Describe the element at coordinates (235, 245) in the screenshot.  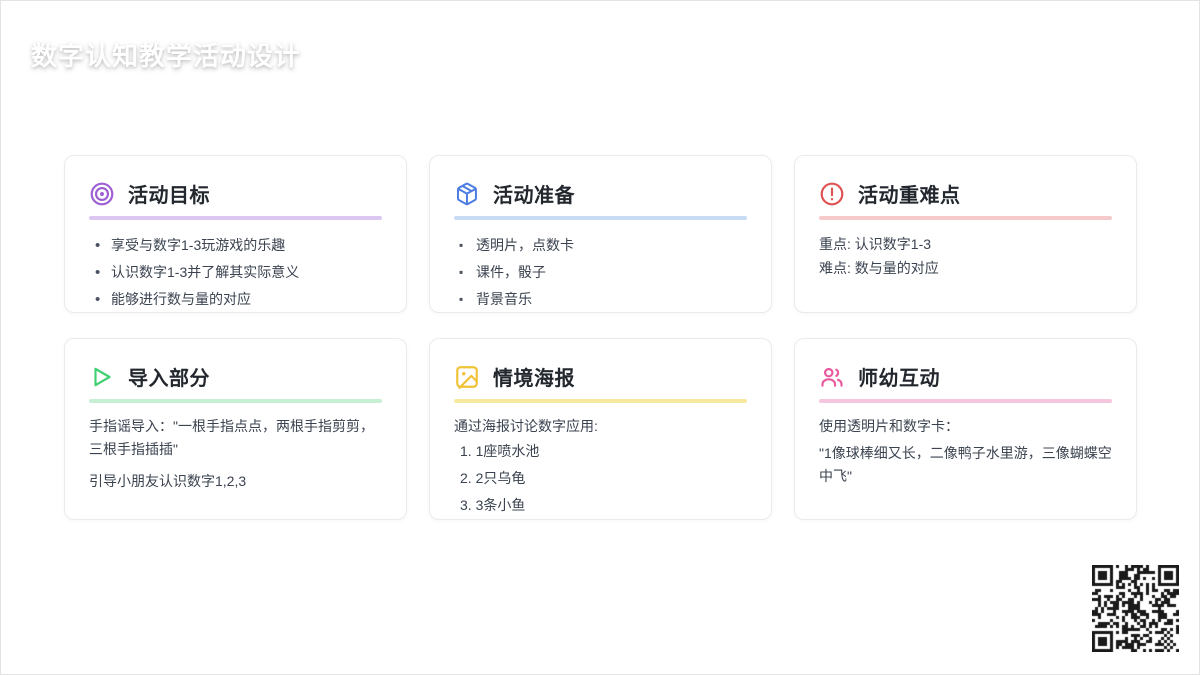
I see `list-item: 享受与数字1-3玩游戏的乐趣` at that location.